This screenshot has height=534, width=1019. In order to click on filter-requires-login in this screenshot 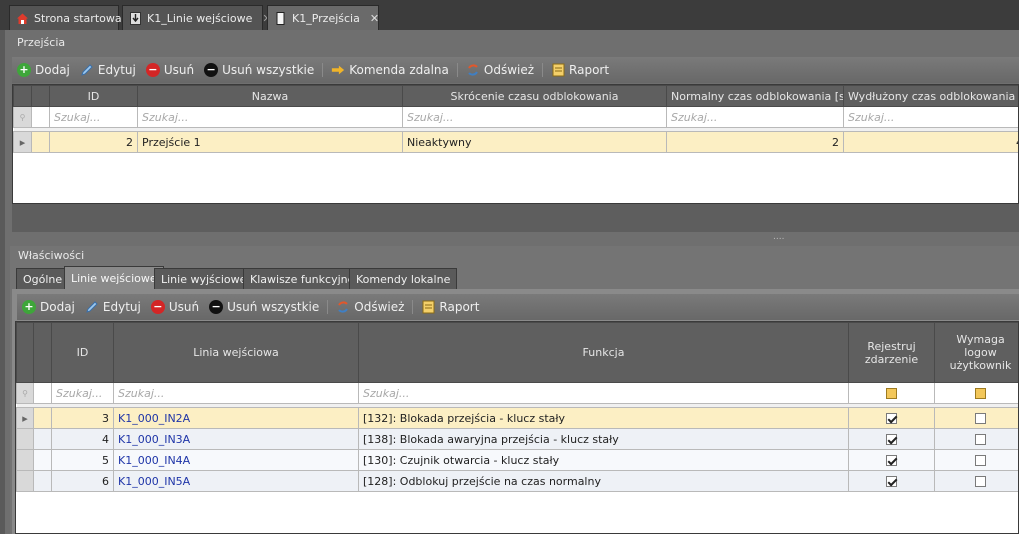, I will do `click(976, 393)`.